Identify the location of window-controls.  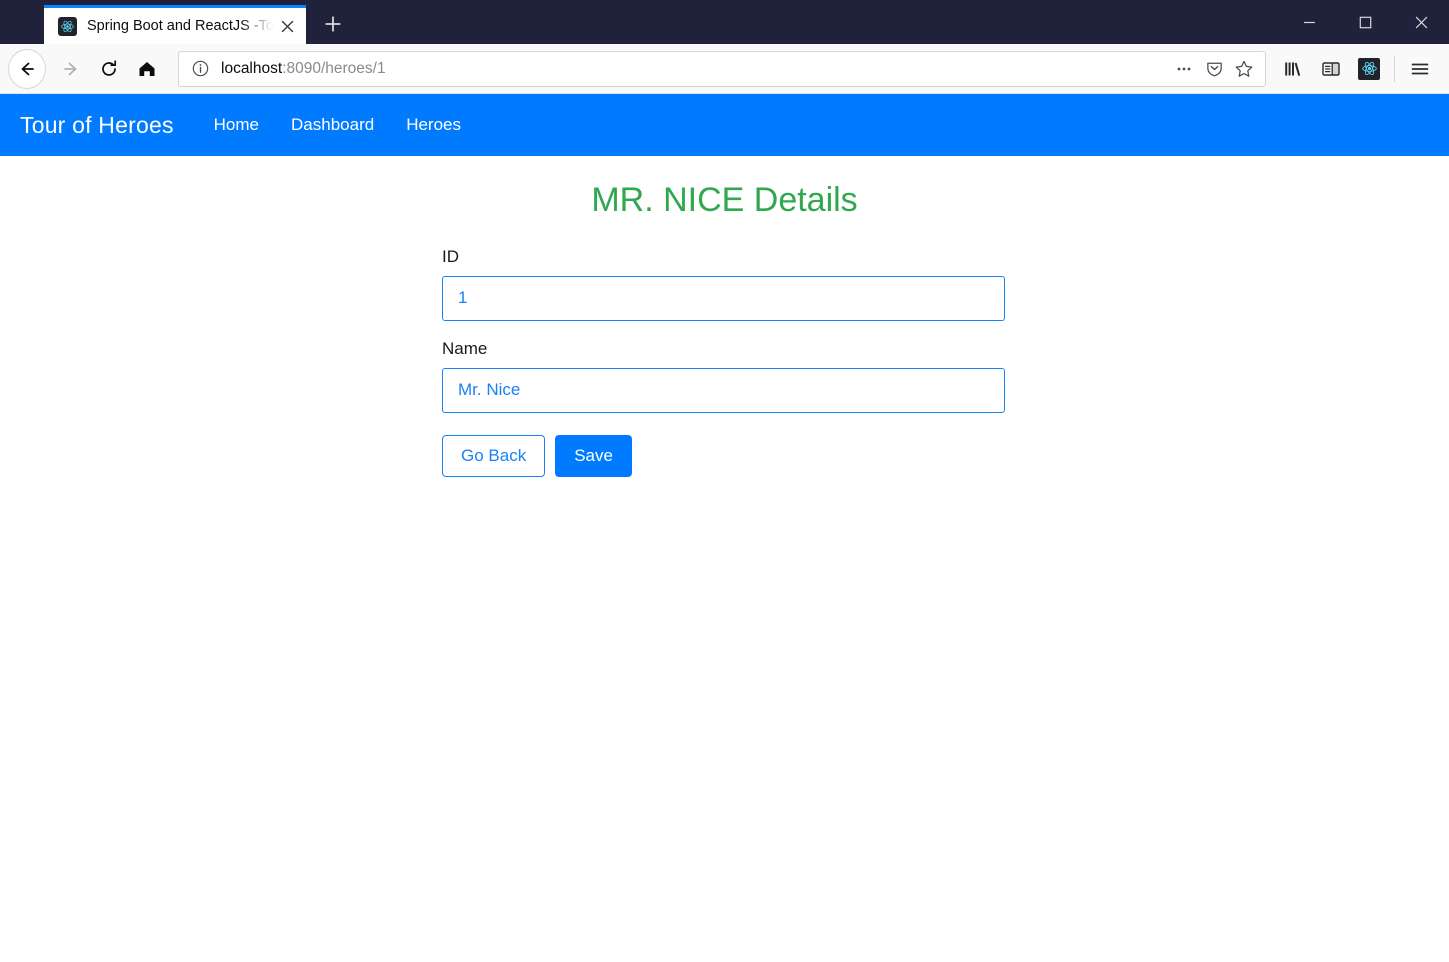
(1365, 22).